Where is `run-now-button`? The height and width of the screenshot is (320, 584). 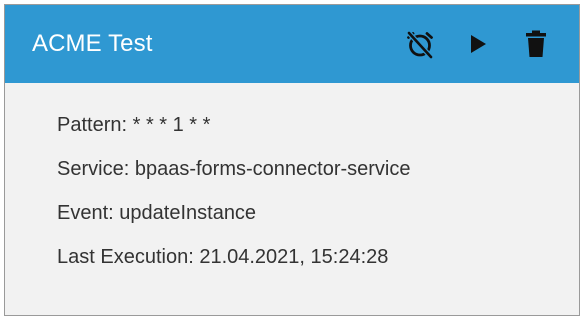 run-now-button is located at coordinates (478, 44).